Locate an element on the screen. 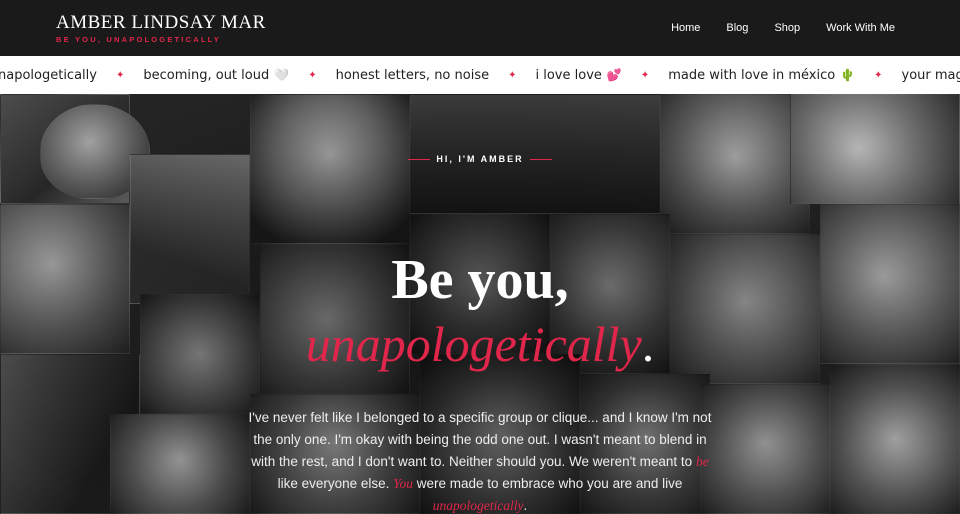 Image resolution: width=960 pixels, height=514 pixels. ticker-item: napologetically is located at coordinates (48, 75).